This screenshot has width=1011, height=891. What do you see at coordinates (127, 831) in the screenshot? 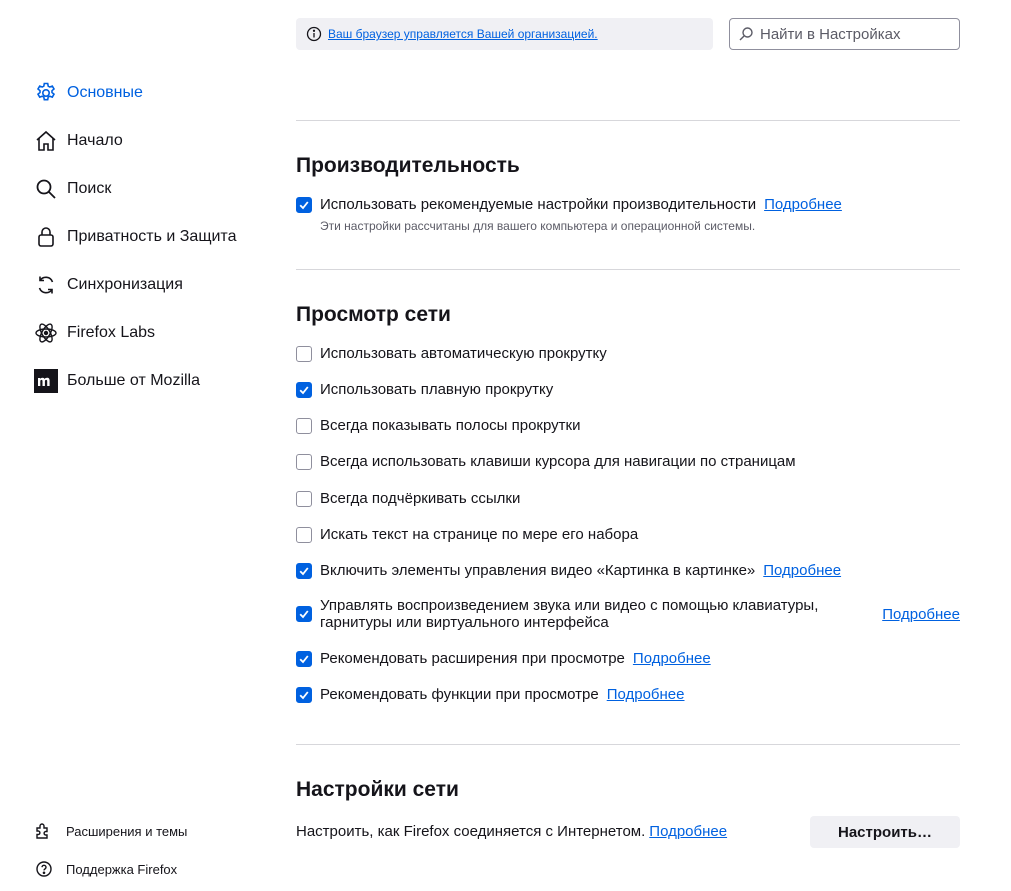
I see `sidebar-footer-label: Расширения и темы` at bounding box center [127, 831].